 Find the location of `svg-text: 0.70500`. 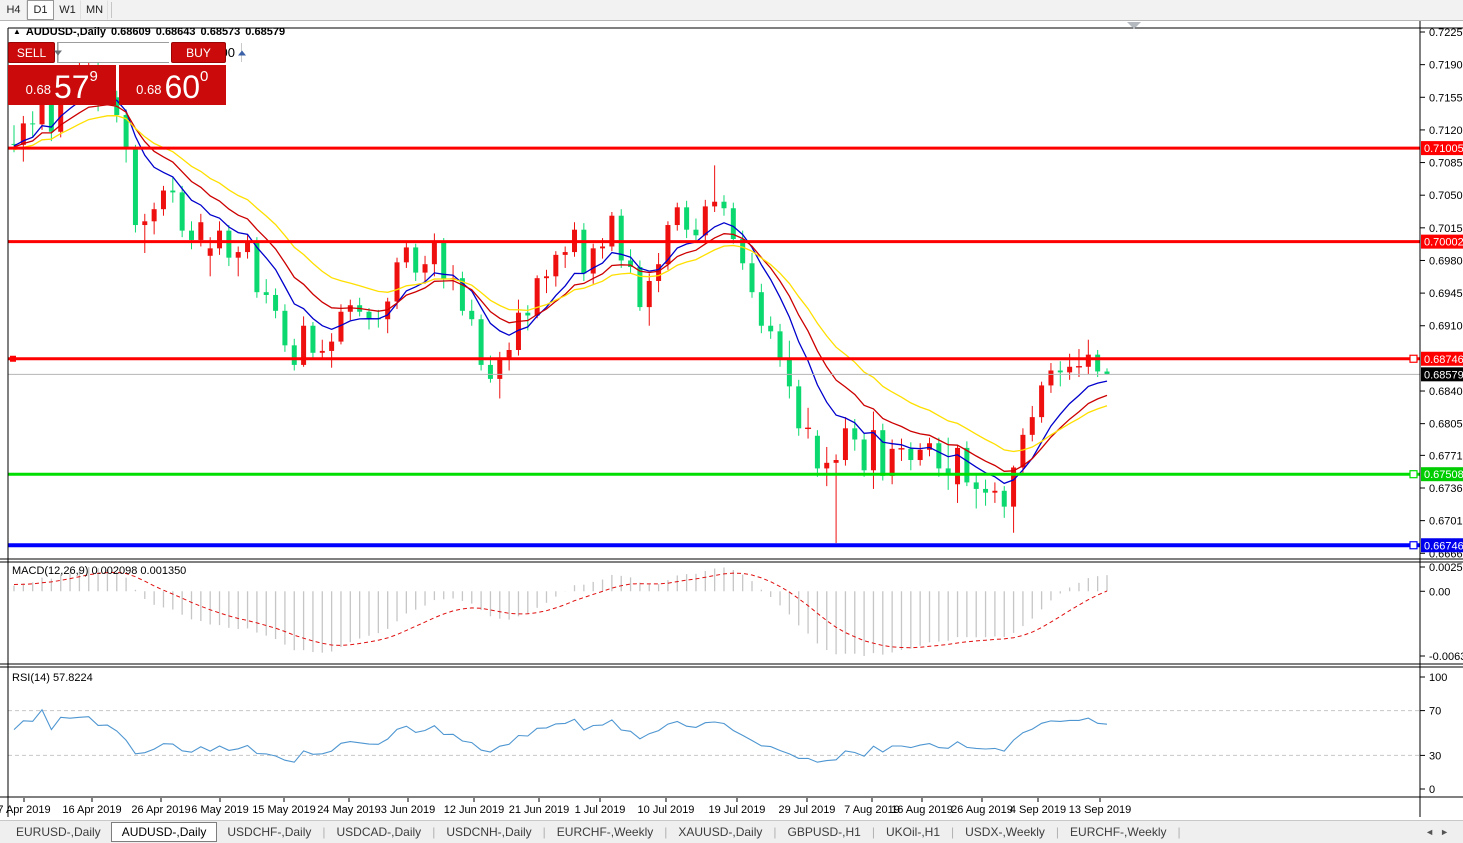

svg-text: 0.70500 is located at coordinates (1446, 196).